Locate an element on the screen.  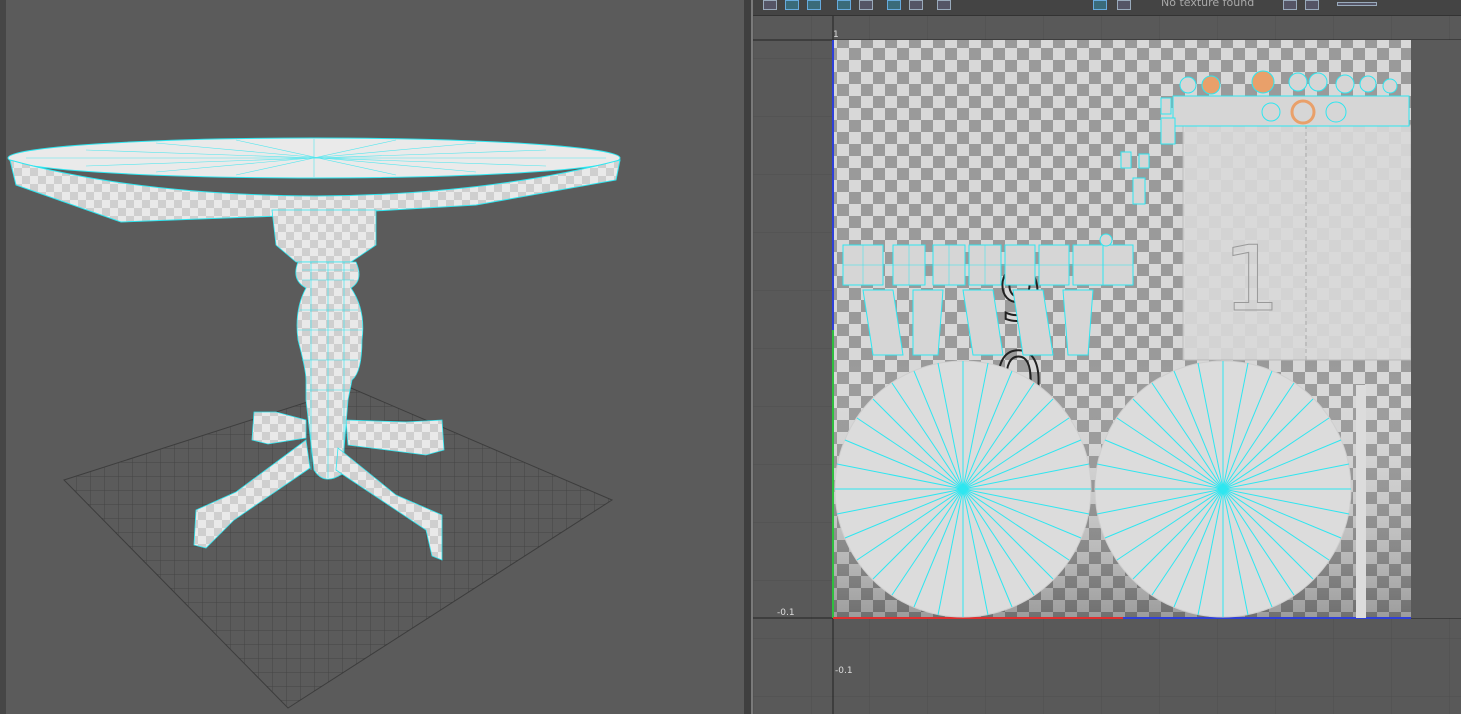
tile-label-1: 1 is located at coordinates (1251, 279).